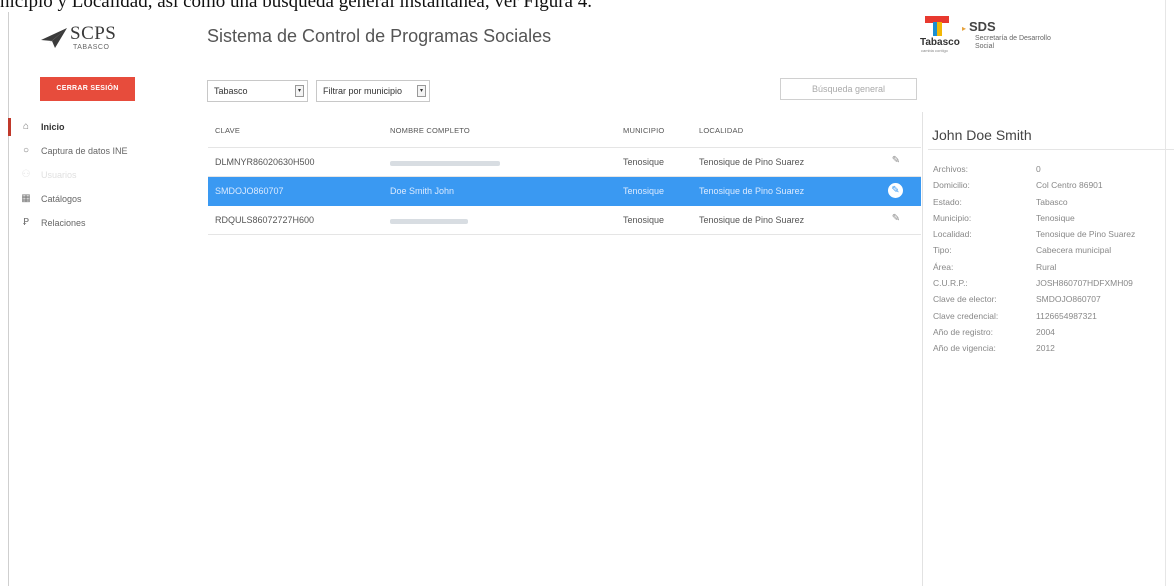  Describe the element at coordinates (942, 250) in the screenshot. I see `field-label: Tipo:` at that location.